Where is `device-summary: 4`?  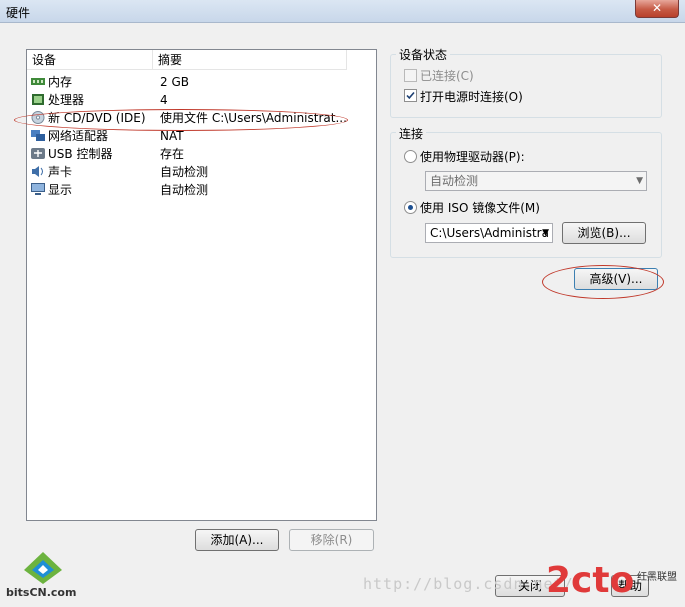
device-summary: 4 is located at coordinates (164, 100).